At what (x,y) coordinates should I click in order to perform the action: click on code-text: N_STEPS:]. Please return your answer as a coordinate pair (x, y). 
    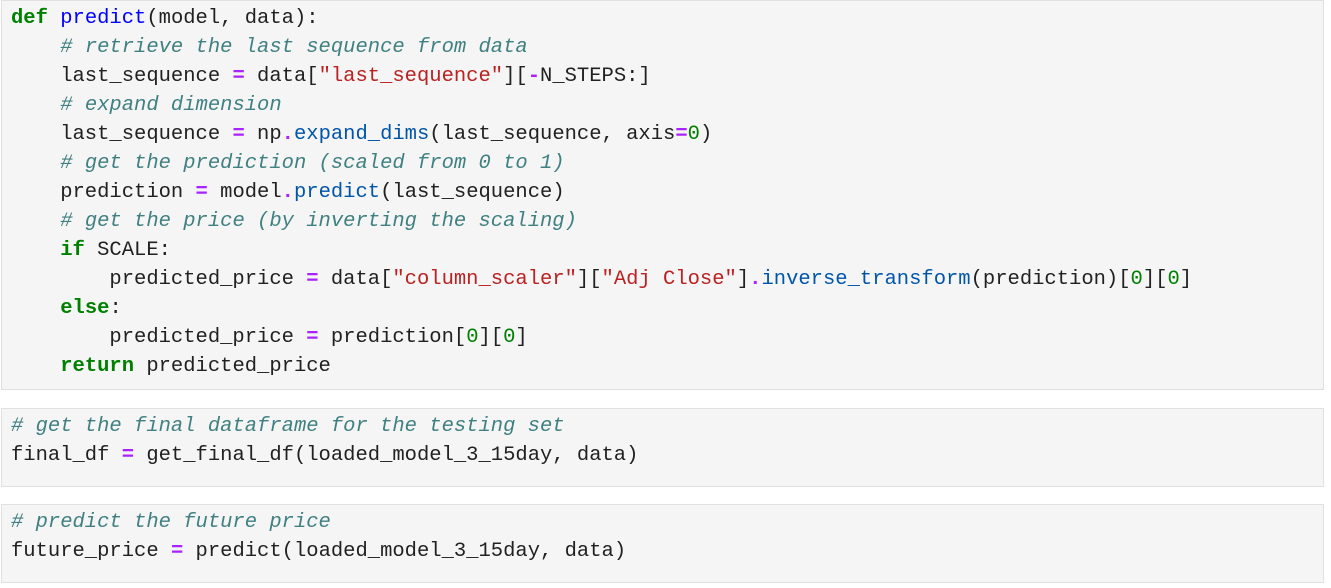
    Looking at the image, I should click on (595, 76).